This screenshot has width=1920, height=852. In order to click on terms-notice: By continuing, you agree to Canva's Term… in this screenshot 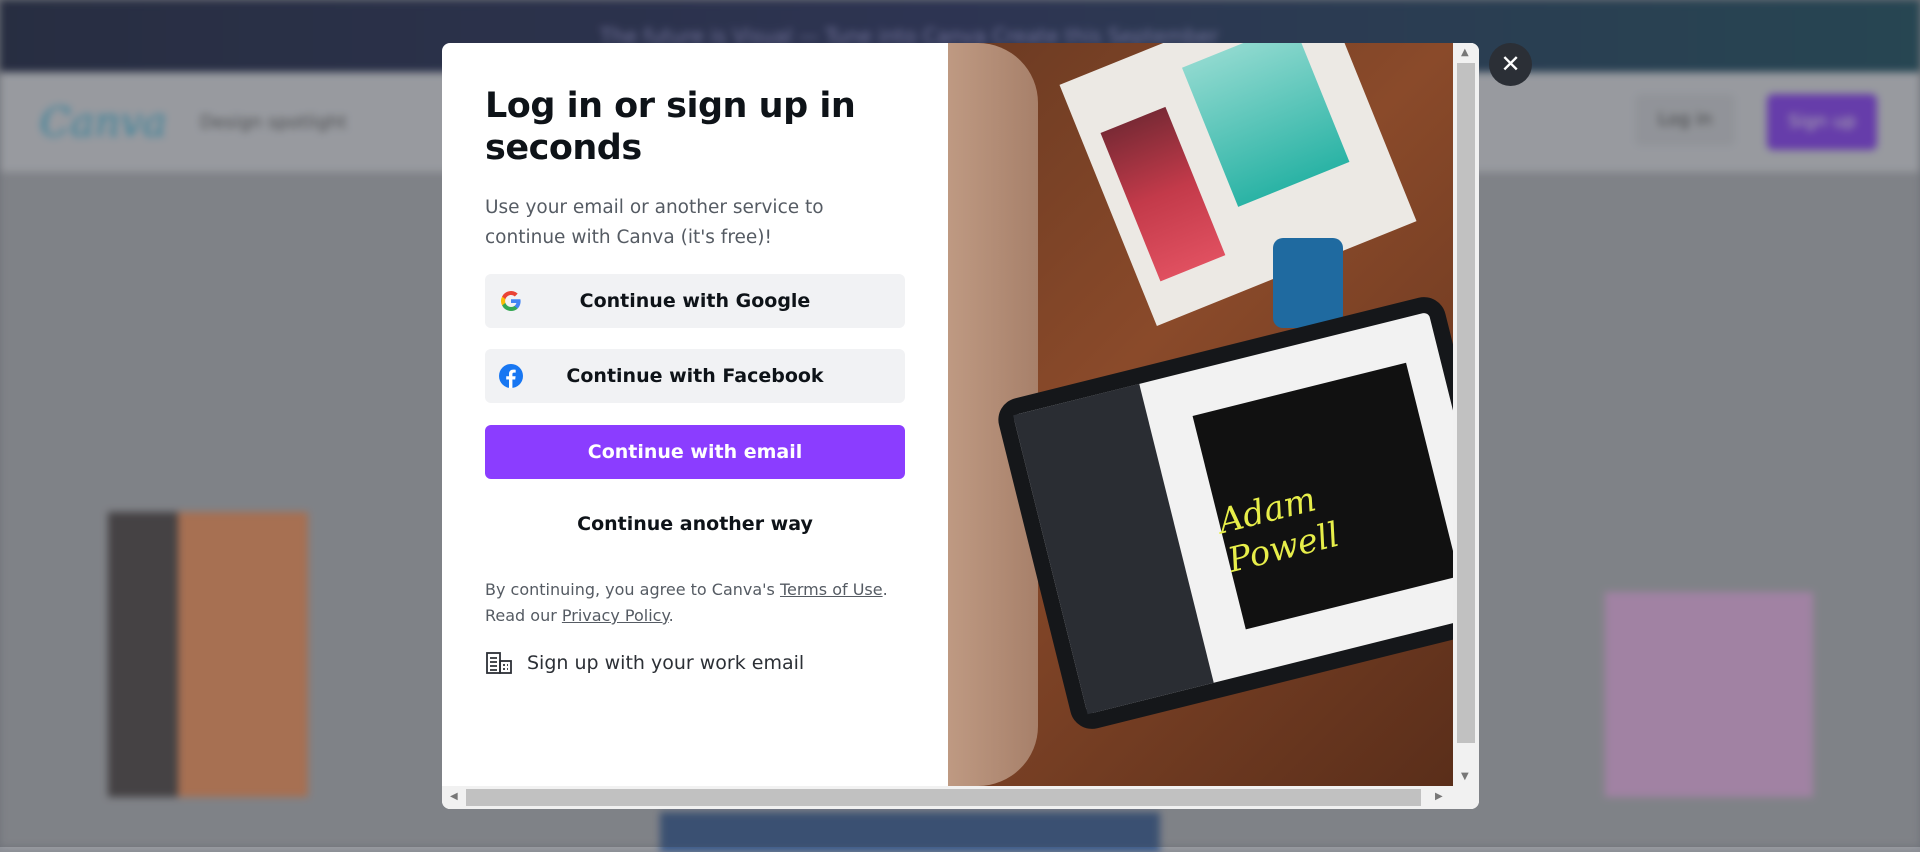, I will do `click(695, 603)`.